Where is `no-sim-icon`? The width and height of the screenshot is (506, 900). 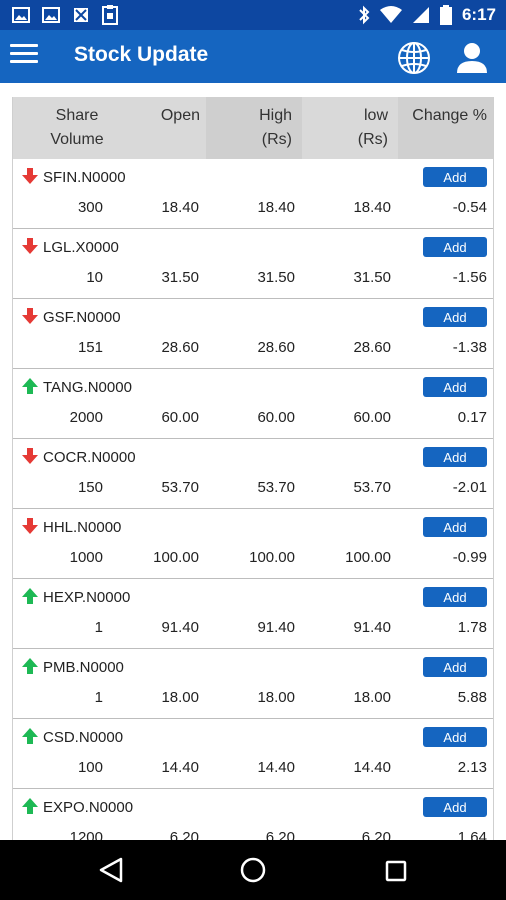
no-sim-icon is located at coordinates (81, 15).